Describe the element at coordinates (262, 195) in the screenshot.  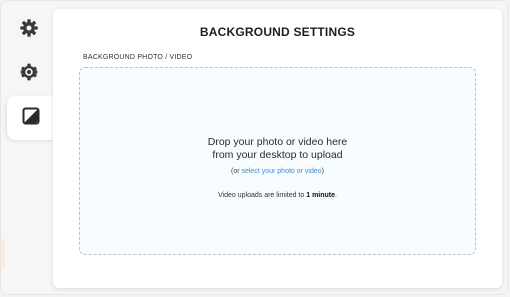
I see `note-prefix: Video uploads are limited to` at that location.